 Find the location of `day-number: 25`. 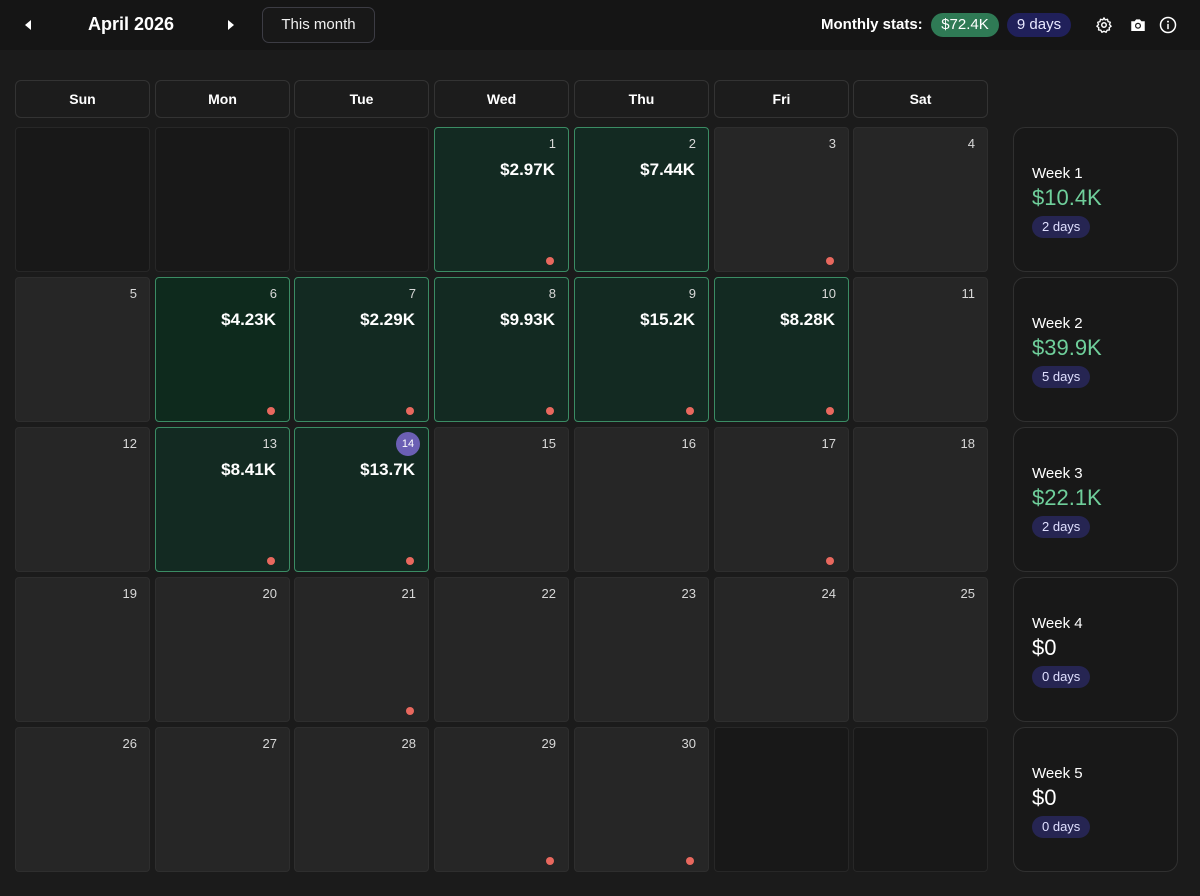

day-number: 25 is located at coordinates (967, 593).